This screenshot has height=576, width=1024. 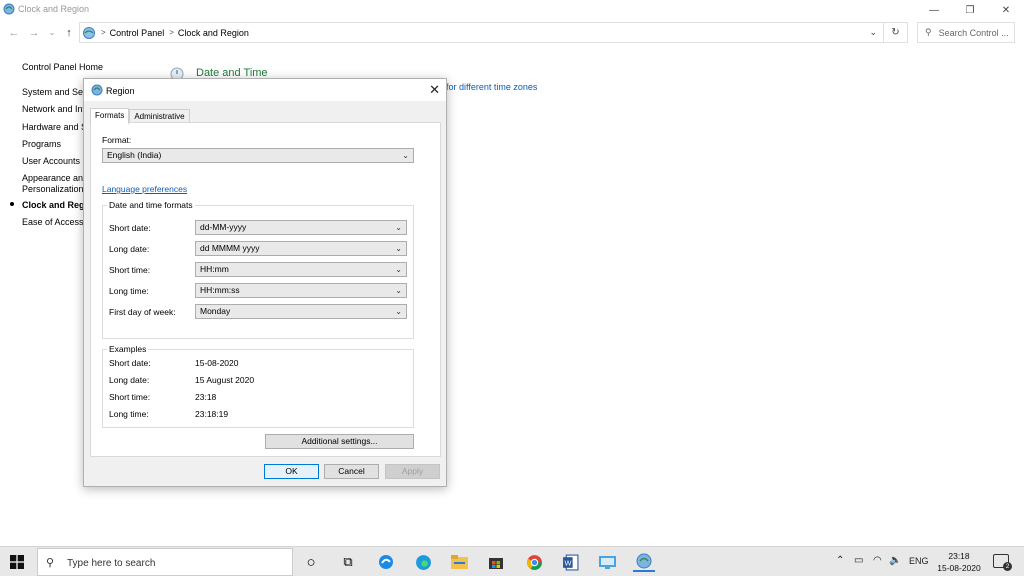 What do you see at coordinates (877, 560) in the screenshot?
I see `network-icon: ◠` at bounding box center [877, 560].